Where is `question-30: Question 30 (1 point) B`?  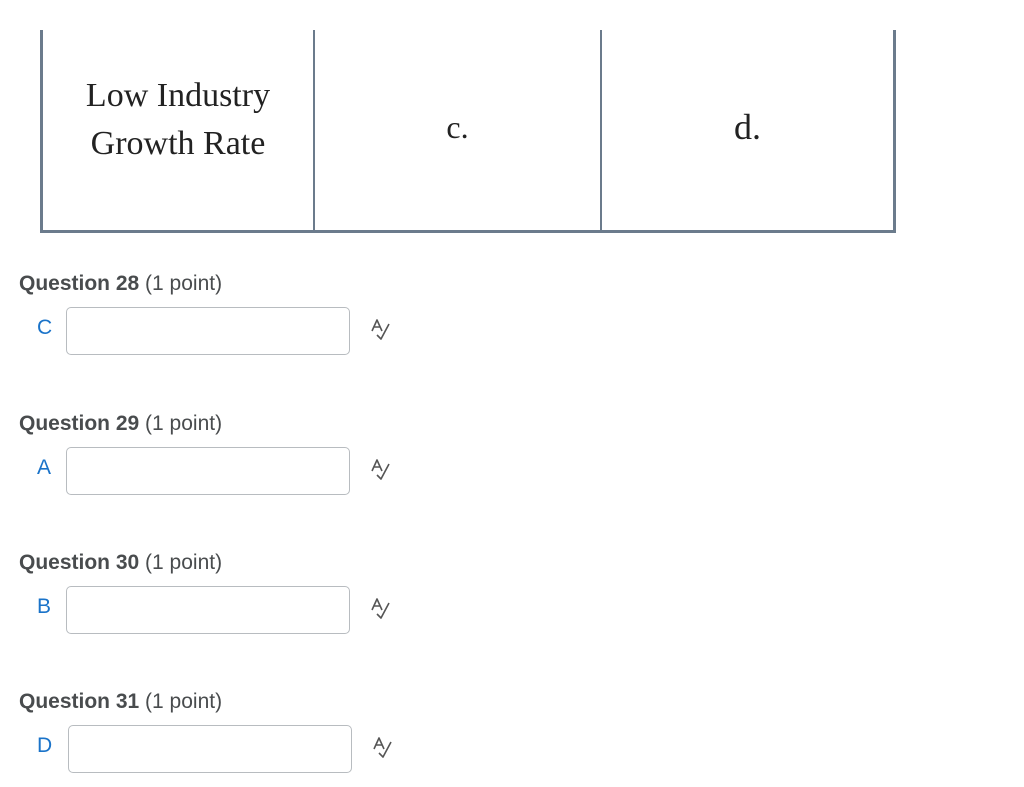
question-30: Question 30 (1 point) B is located at coordinates (204, 591).